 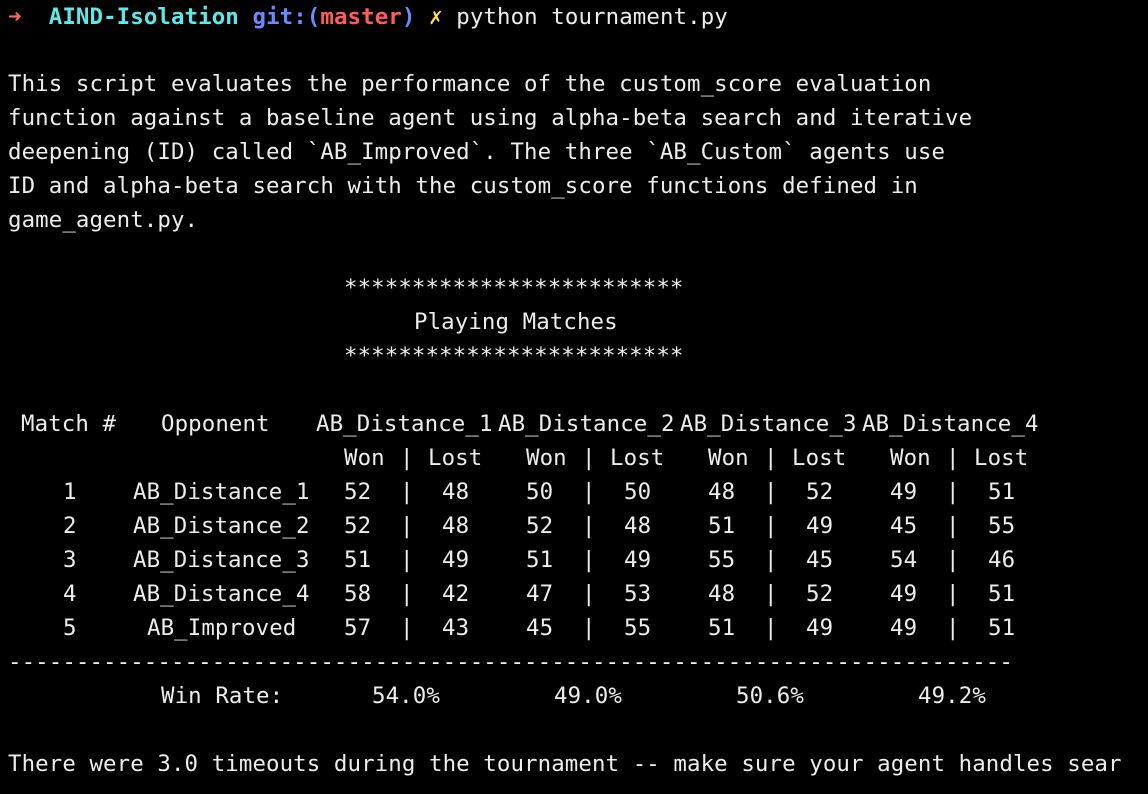 What do you see at coordinates (820, 560) in the screenshot?
I see `row-lost: 45` at bounding box center [820, 560].